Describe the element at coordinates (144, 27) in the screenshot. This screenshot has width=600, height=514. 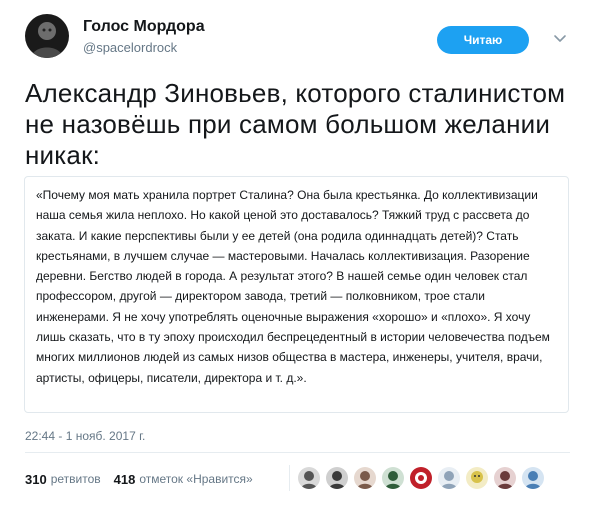
I see `author-name: Голос Мордора` at that location.